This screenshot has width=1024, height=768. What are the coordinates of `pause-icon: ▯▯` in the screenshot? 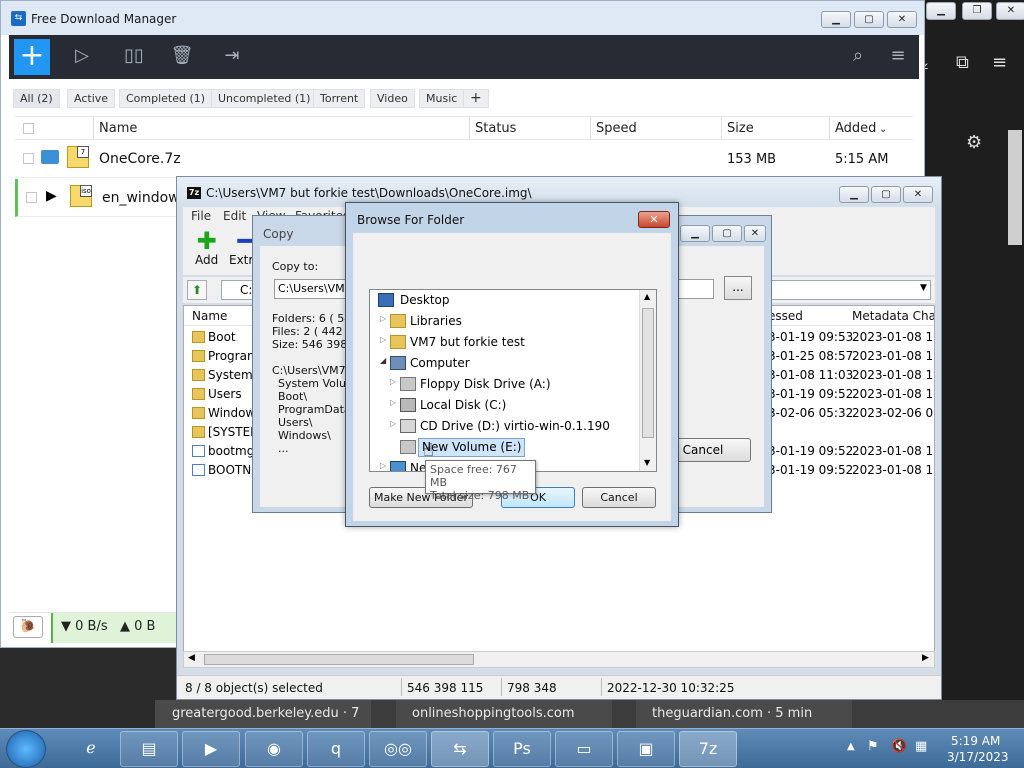 It's located at (134, 56).